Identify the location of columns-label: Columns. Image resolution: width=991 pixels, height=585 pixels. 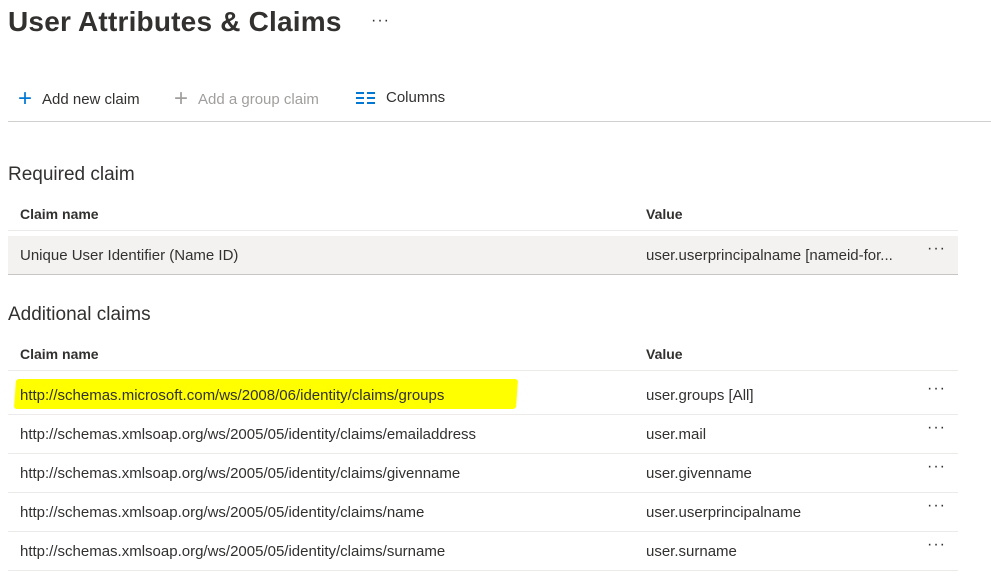
(416, 97).